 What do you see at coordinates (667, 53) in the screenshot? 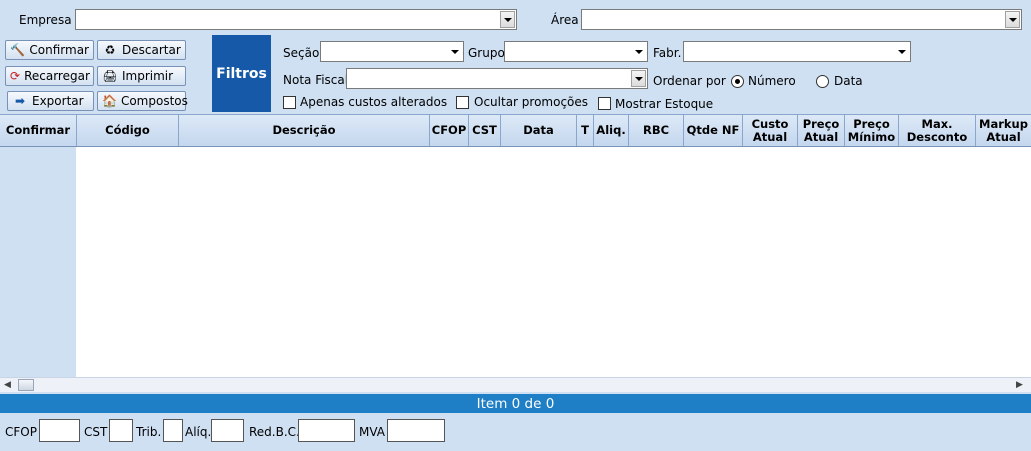
I see `fabr-label: Fabr.` at bounding box center [667, 53].